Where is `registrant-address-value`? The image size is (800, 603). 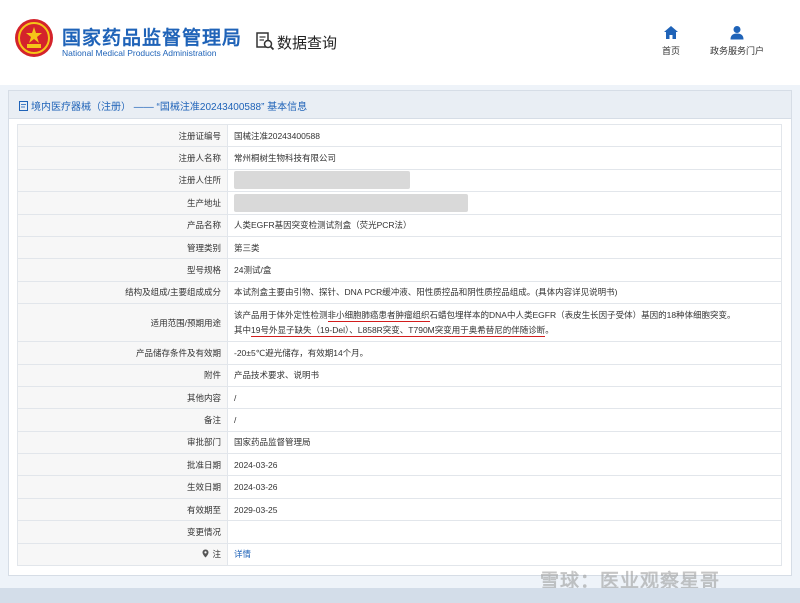
registrant-address-value is located at coordinates (504, 180).